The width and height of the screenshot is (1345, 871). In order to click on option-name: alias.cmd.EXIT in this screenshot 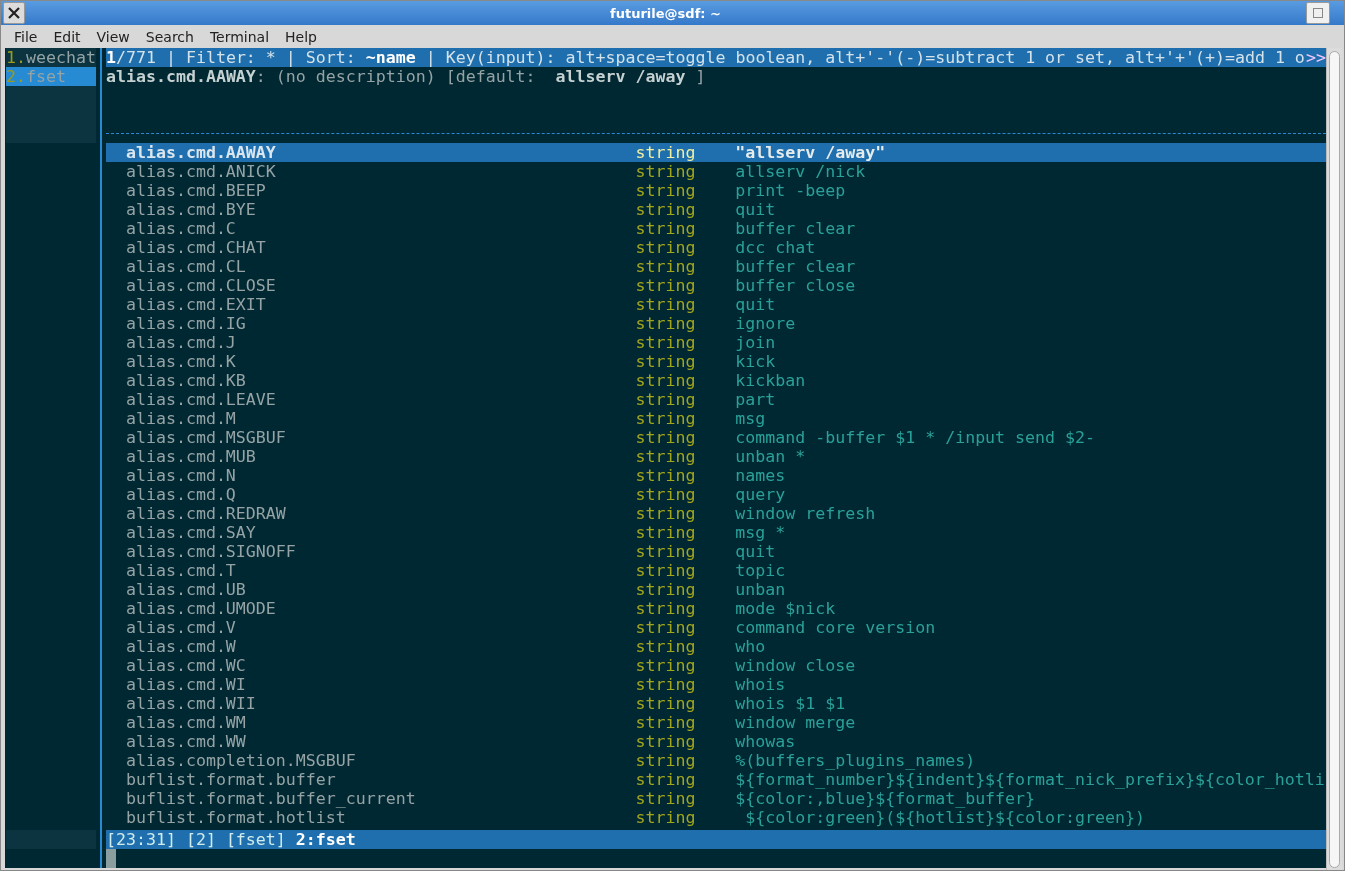, I will do `click(196, 304)`.